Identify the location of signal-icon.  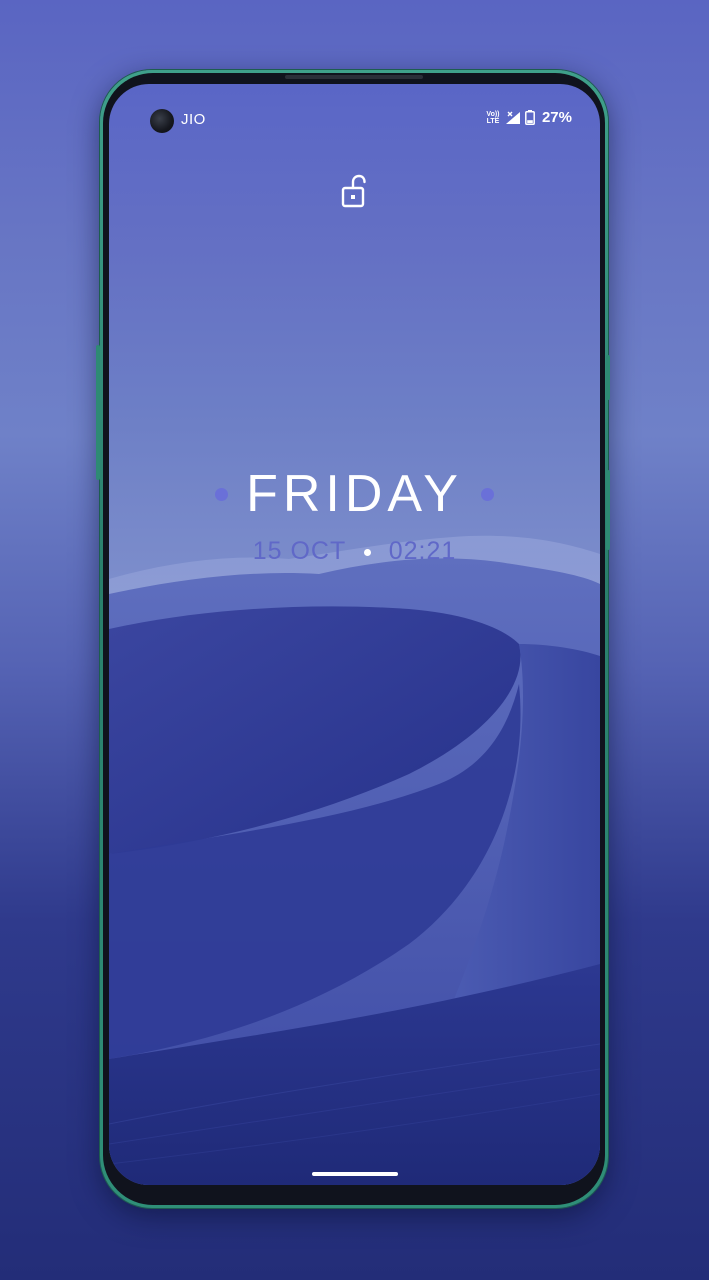
(512, 117).